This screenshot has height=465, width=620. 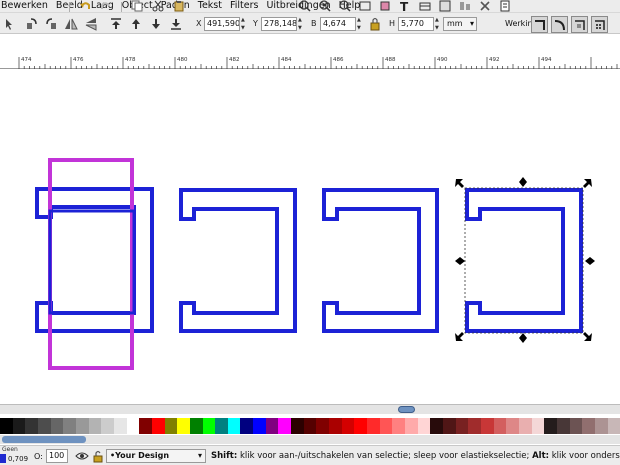 What do you see at coordinates (32, 24) in the screenshot?
I see `rotate-ccw-icon` at bounding box center [32, 24].